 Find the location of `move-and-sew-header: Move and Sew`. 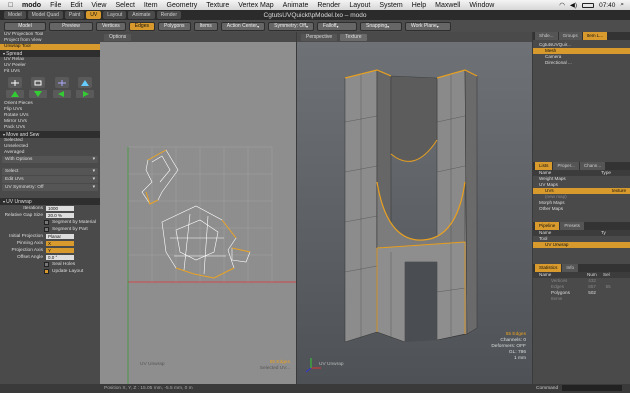

move-and-sew-header: Move and Sew is located at coordinates (50, 134).